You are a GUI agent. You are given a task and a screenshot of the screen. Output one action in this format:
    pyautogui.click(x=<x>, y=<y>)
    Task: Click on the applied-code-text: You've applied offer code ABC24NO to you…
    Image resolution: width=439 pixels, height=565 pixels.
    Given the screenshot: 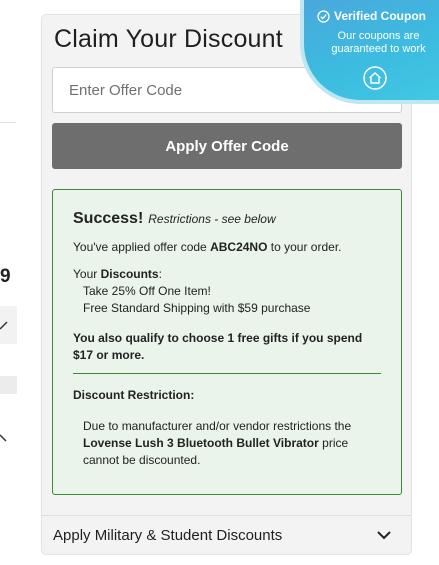 What is the action you would take?
    pyautogui.click(x=207, y=247)
    